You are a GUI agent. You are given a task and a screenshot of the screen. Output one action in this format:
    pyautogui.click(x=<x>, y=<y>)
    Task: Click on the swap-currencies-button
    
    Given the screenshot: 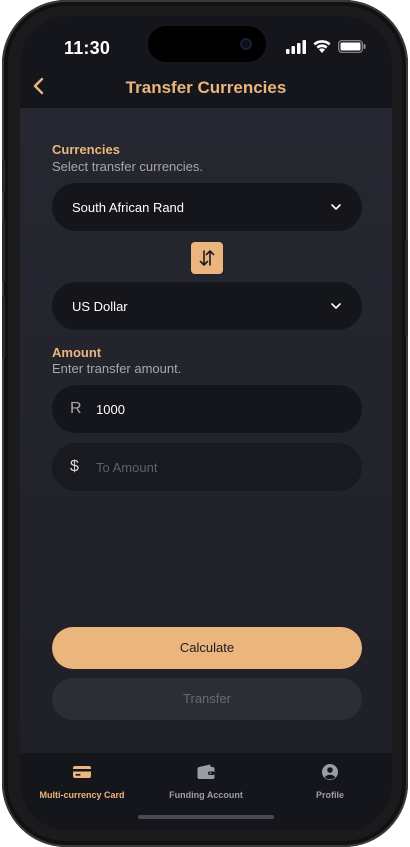 What is the action you would take?
    pyautogui.click(x=207, y=258)
    